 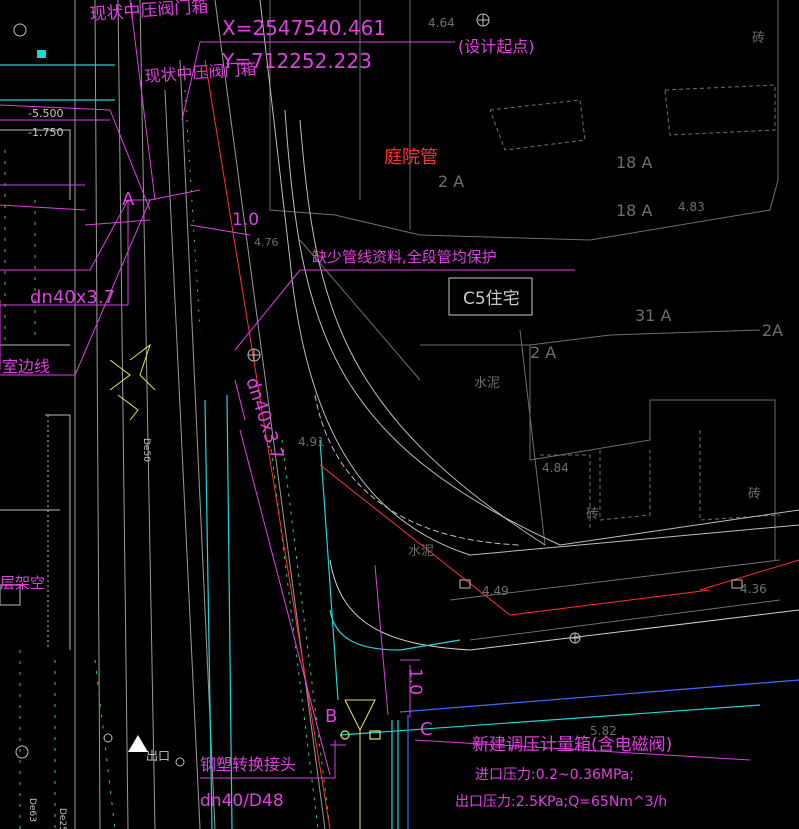 What do you see at coordinates (45, 113) in the screenshot?
I see `elev-left-1-label: -5.500` at bounding box center [45, 113].